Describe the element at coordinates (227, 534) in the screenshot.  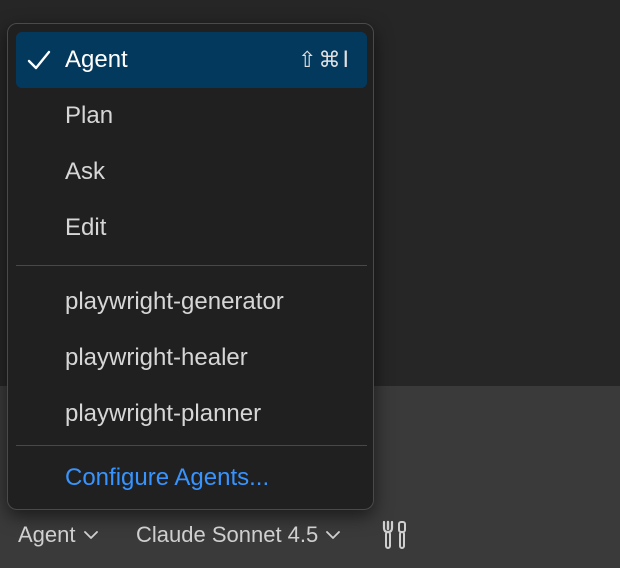
I see `model-picker-label: Claude Sonnet 4.5` at that location.